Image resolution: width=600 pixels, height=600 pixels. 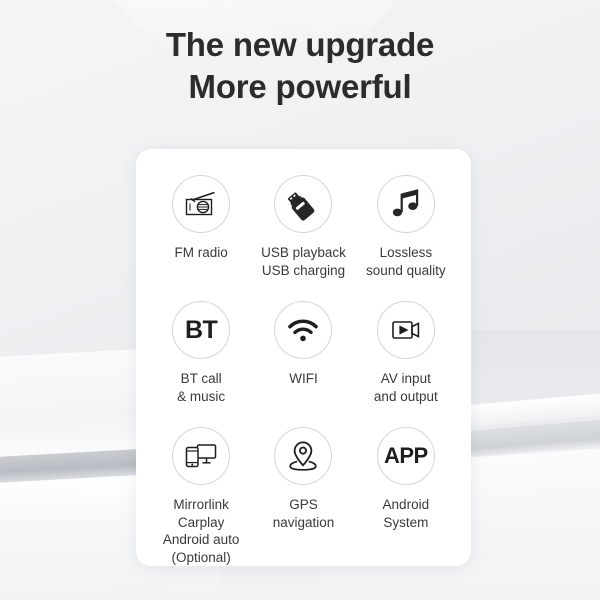 I want to click on av-video-play-icon, so click(x=406, y=330).